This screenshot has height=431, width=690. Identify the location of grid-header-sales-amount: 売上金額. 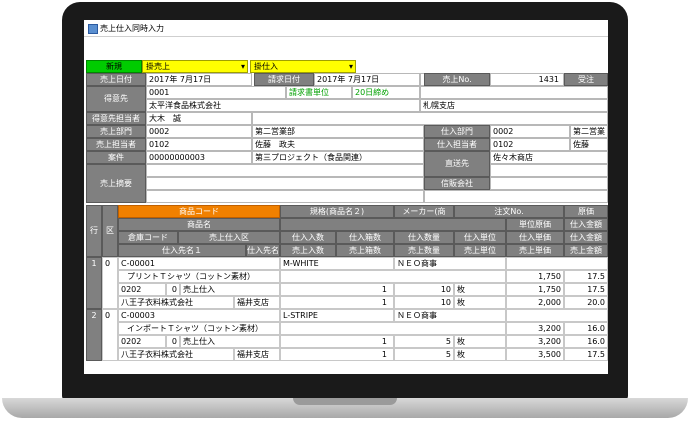
(586, 250).